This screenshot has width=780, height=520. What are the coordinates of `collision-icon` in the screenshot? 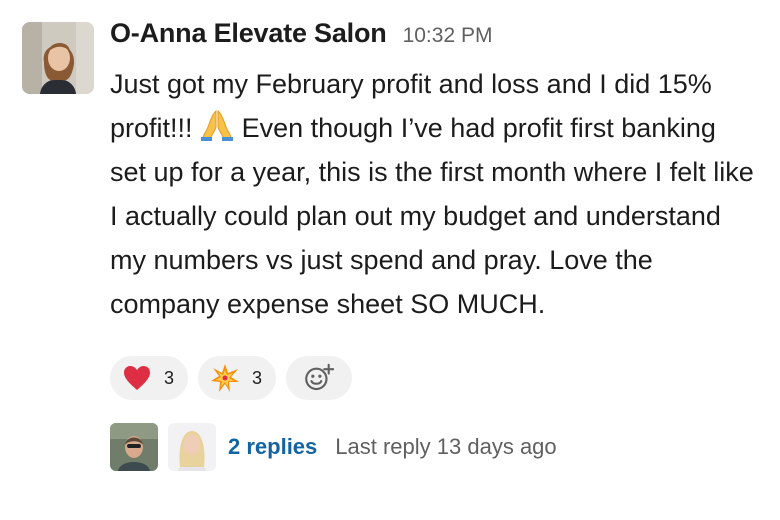 It's located at (225, 378).